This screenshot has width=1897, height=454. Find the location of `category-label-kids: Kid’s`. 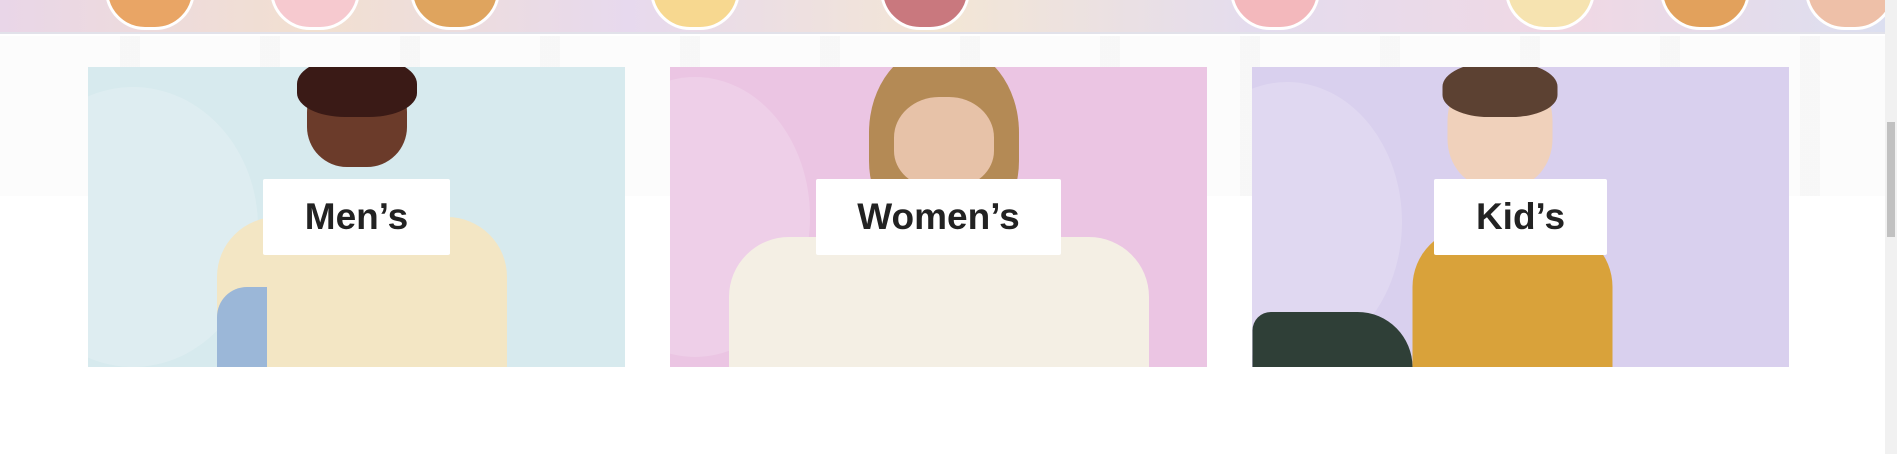

category-label-kids: Kid’s is located at coordinates (1520, 217).